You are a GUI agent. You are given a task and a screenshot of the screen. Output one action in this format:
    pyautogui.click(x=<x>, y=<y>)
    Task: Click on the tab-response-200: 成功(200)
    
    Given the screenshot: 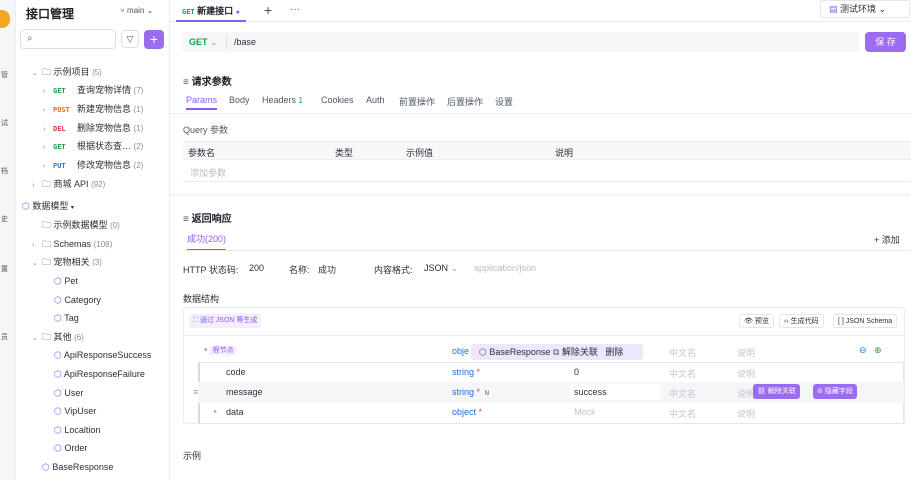 What is the action you would take?
    pyautogui.click(x=207, y=241)
    